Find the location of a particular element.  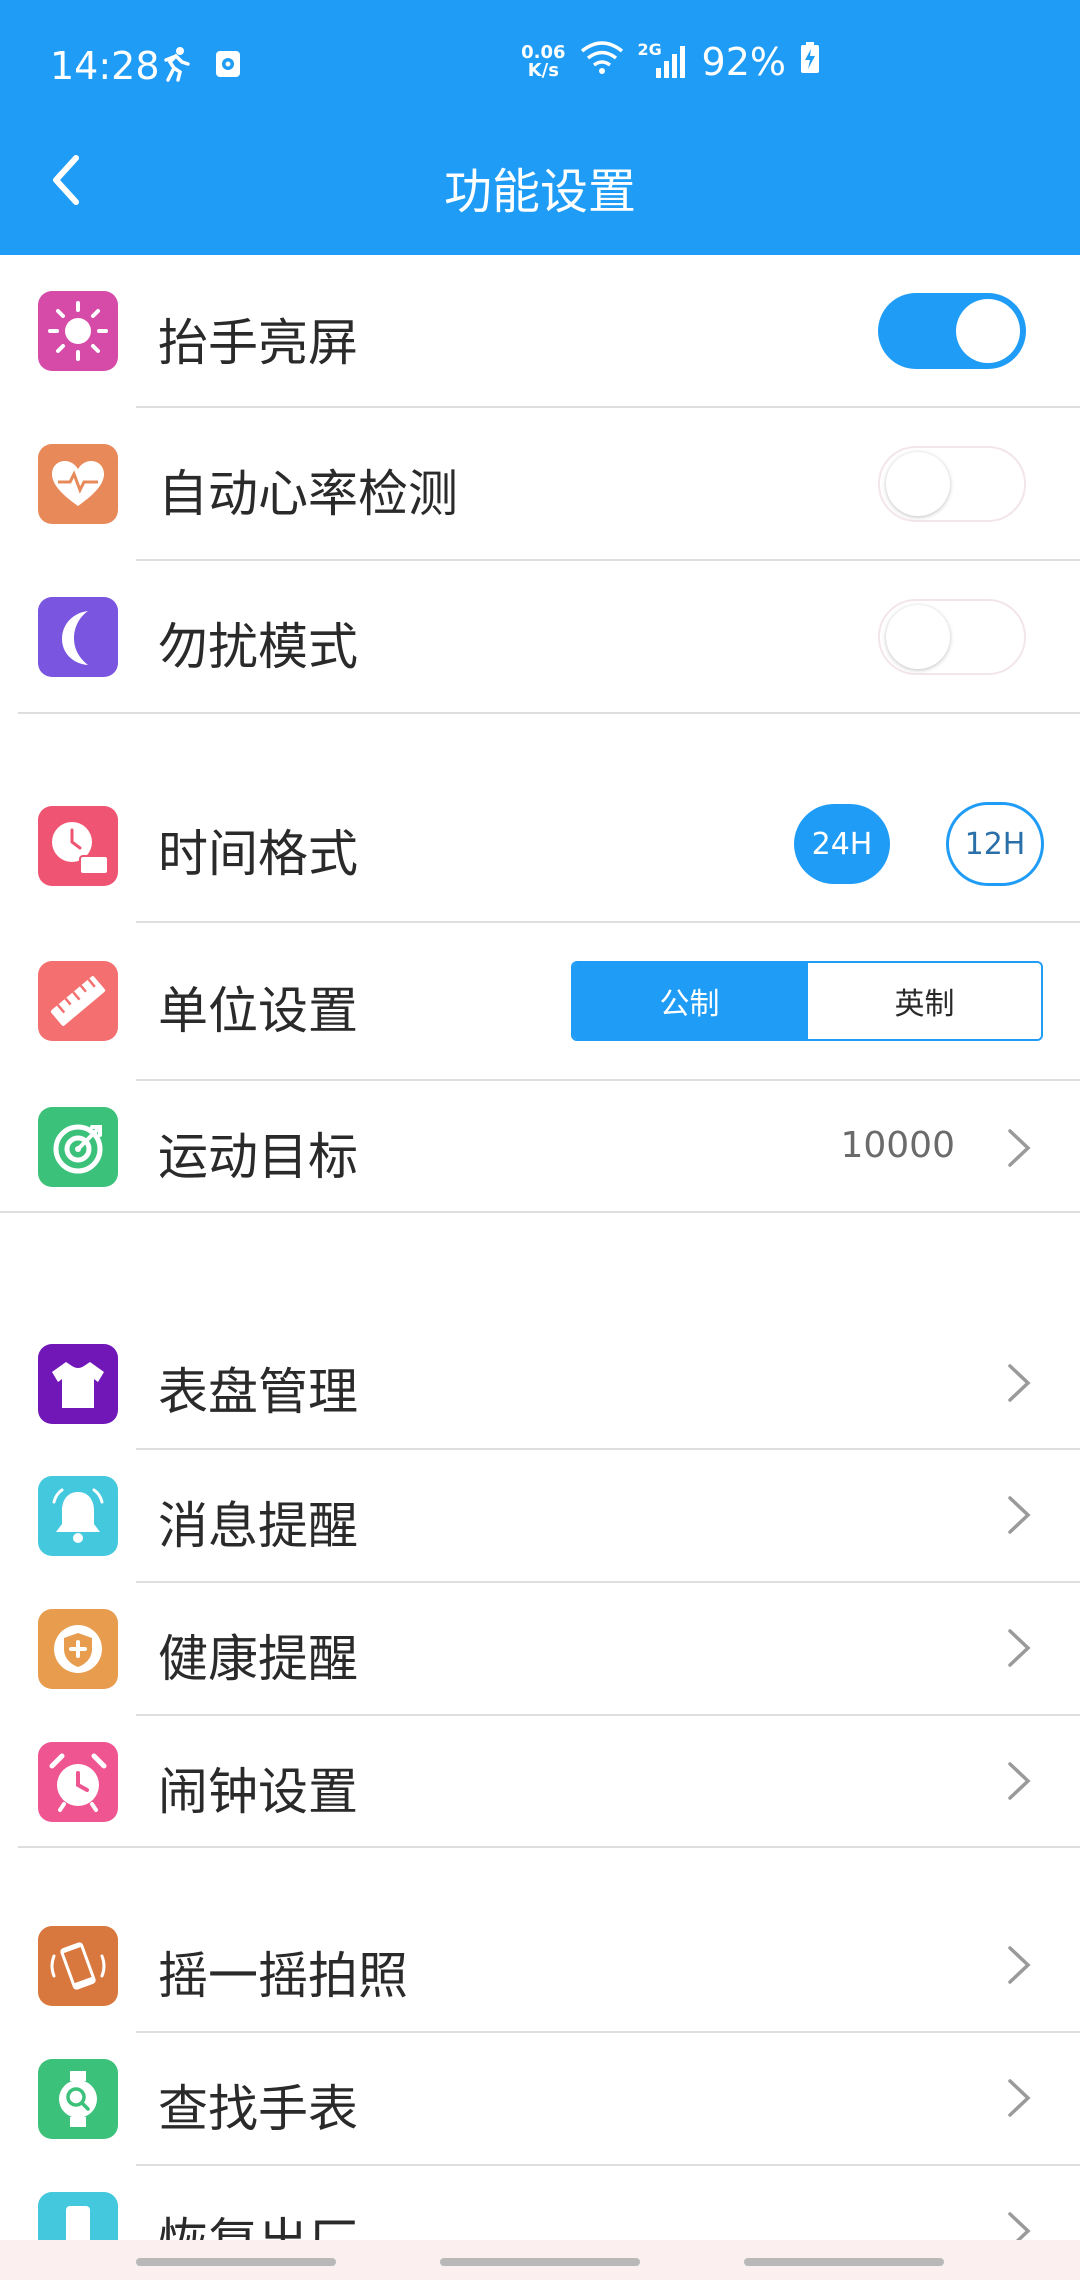

row-raise-to-wake: 抬手亮屏 is located at coordinates (540, 331).